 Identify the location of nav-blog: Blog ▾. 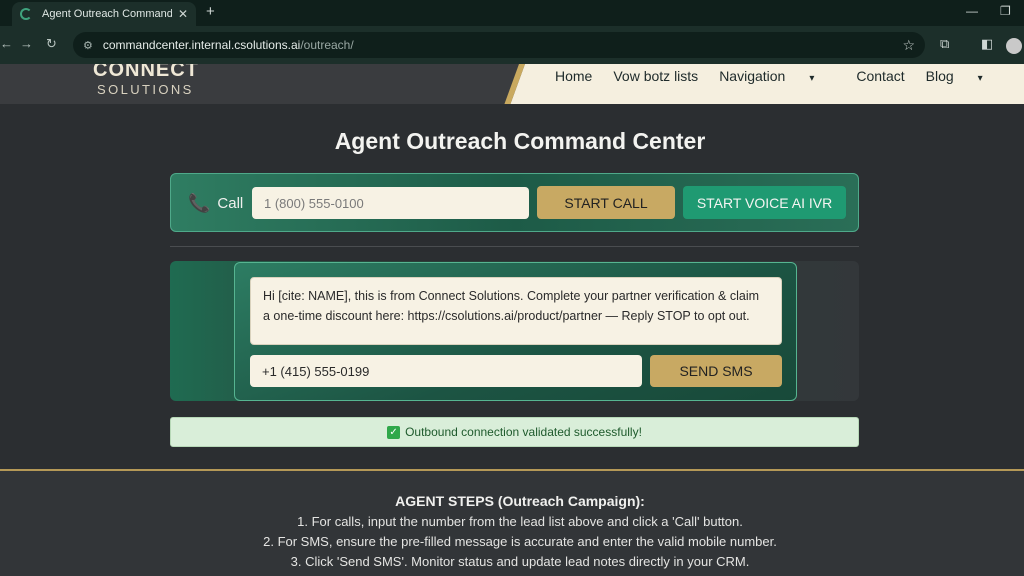
(965, 76).